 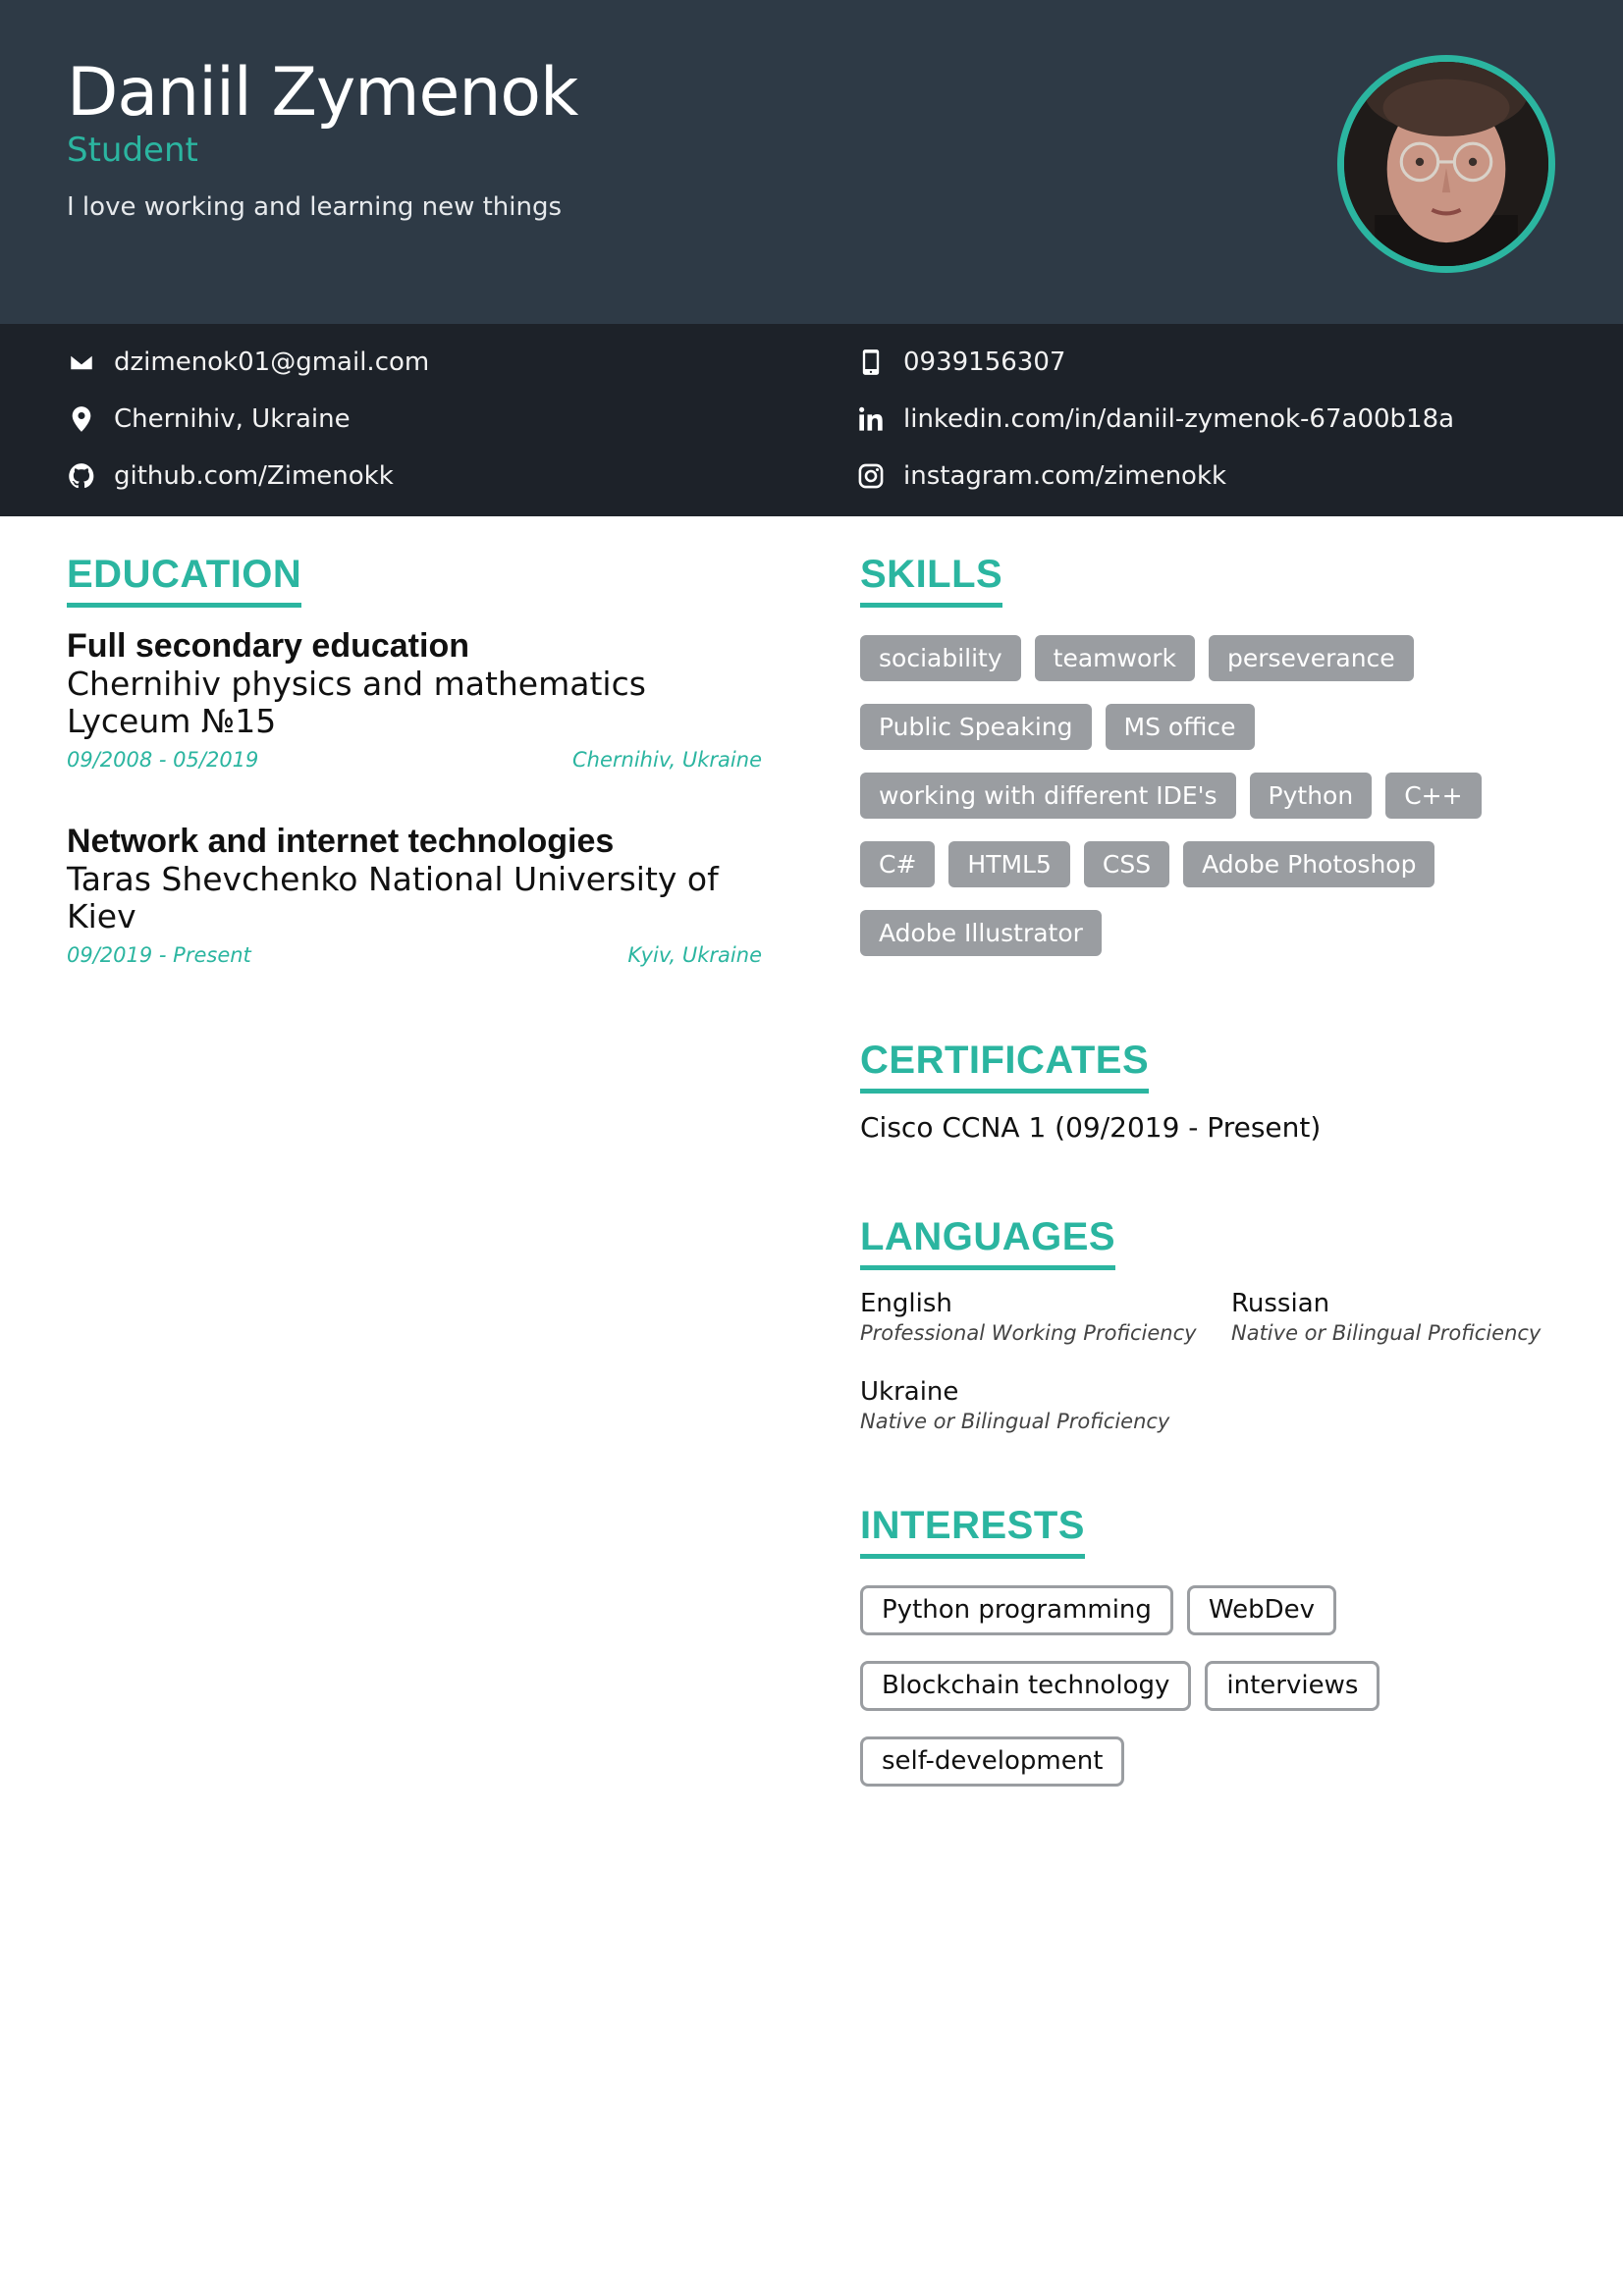 I want to click on location-contact: Chernihiv, Ukraine, so click(x=209, y=419).